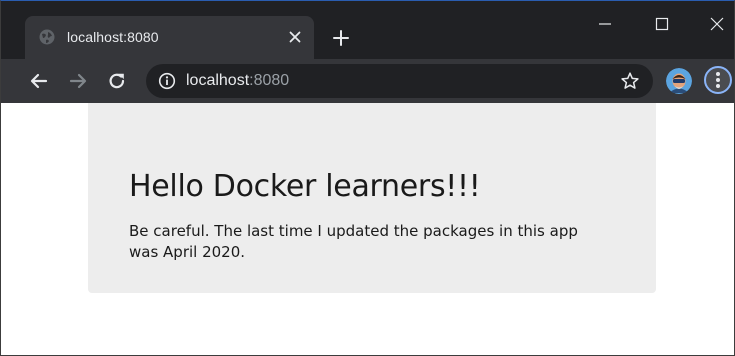  Describe the element at coordinates (679, 81) in the screenshot. I see `profile-avatar` at that location.